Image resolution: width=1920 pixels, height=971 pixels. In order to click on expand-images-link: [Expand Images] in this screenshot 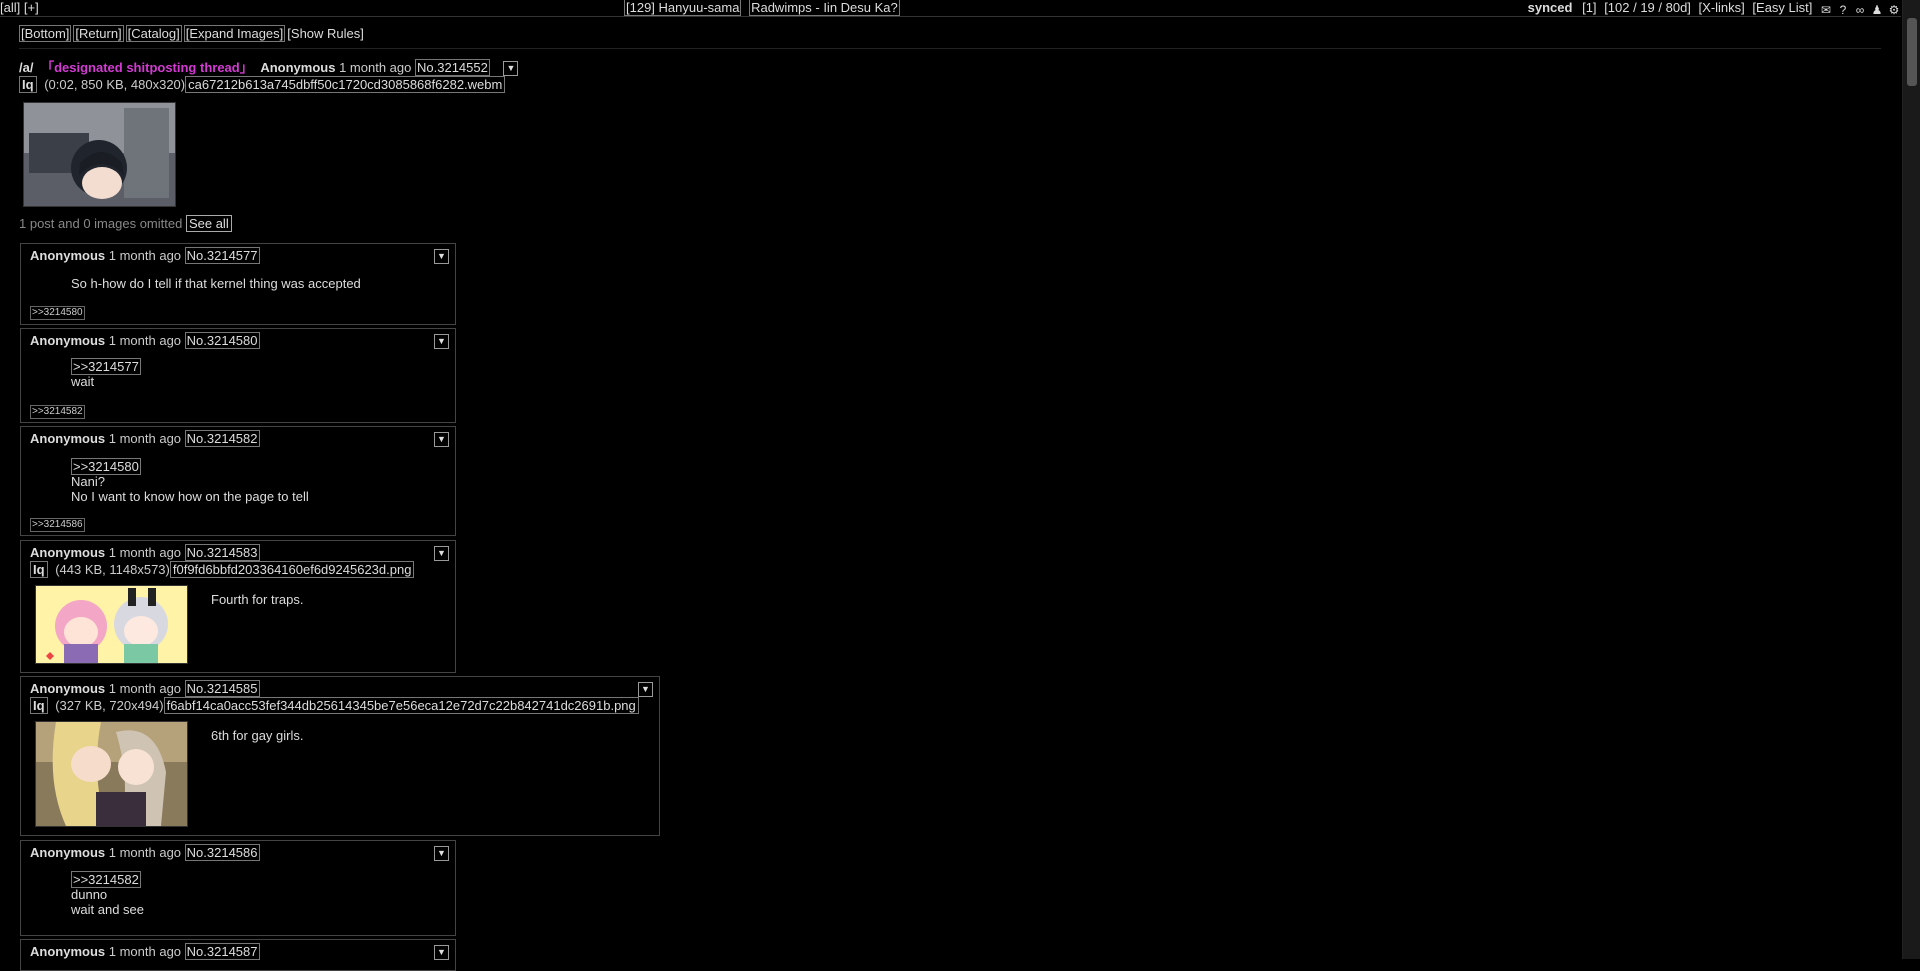, I will do `click(234, 33)`.